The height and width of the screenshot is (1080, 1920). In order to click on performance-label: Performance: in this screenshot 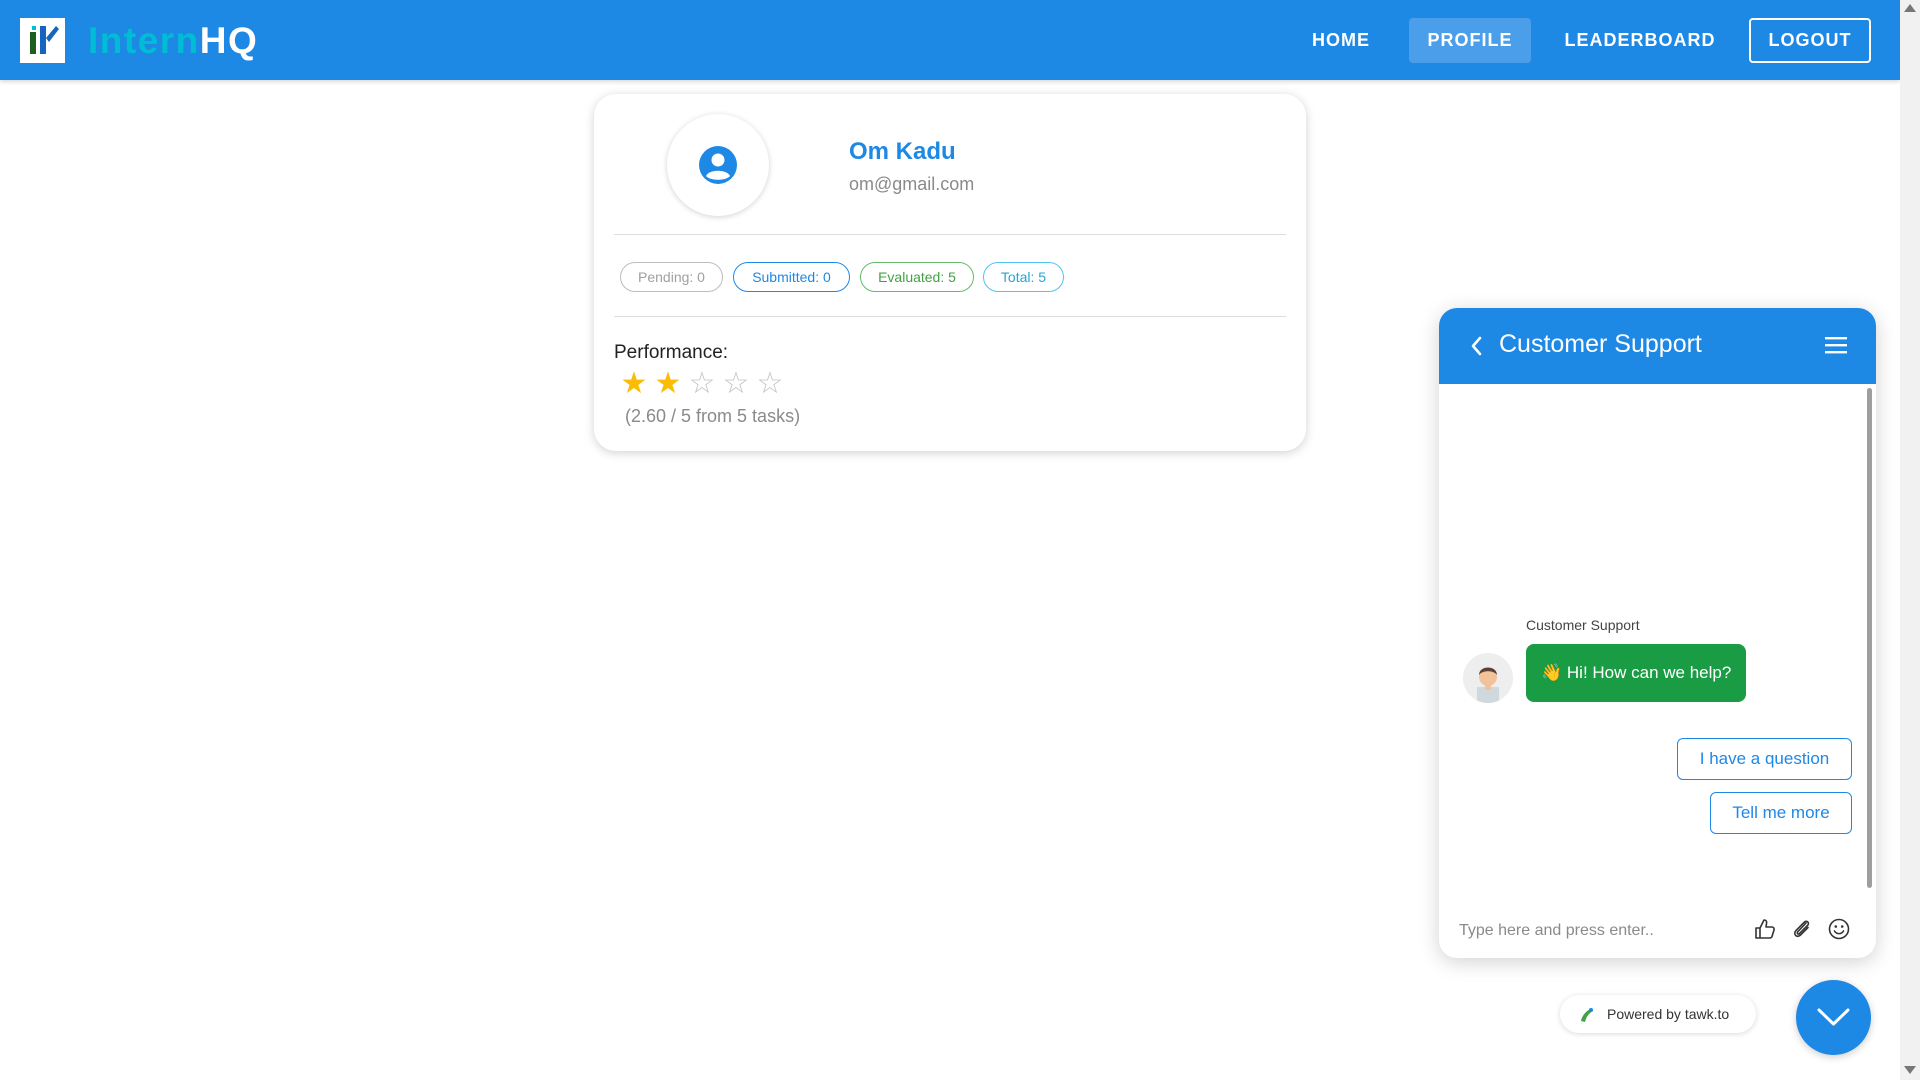, I will do `click(671, 352)`.